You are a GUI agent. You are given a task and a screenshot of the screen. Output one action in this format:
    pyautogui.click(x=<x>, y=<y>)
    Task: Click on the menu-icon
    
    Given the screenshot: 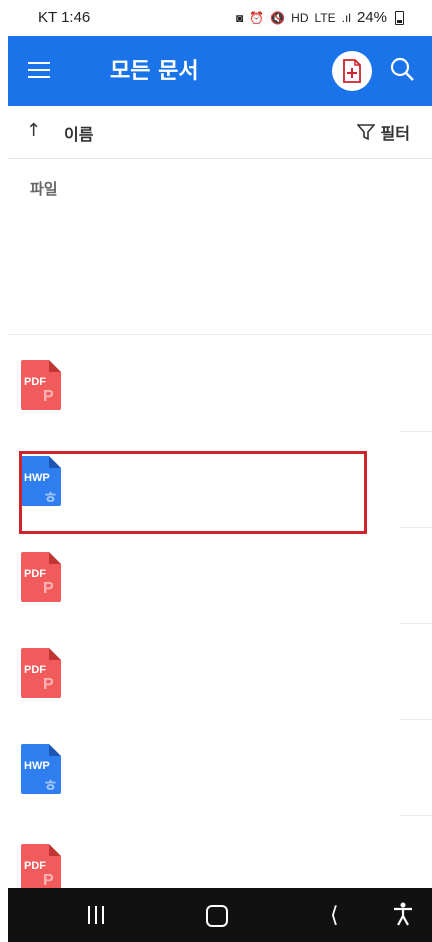 What is the action you would take?
    pyautogui.click(x=40, y=70)
    